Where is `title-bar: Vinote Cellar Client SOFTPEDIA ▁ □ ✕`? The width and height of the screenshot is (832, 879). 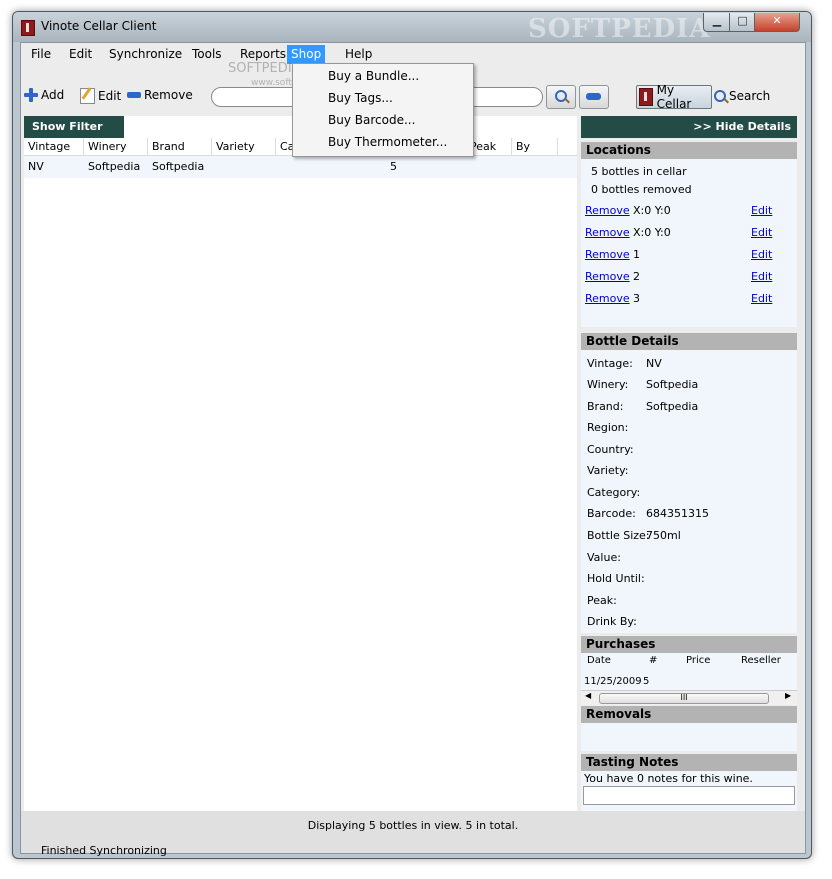 title-bar: Vinote Cellar Client SOFTPEDIA ▁ □ ✕ is located at coordinates (412, 28).